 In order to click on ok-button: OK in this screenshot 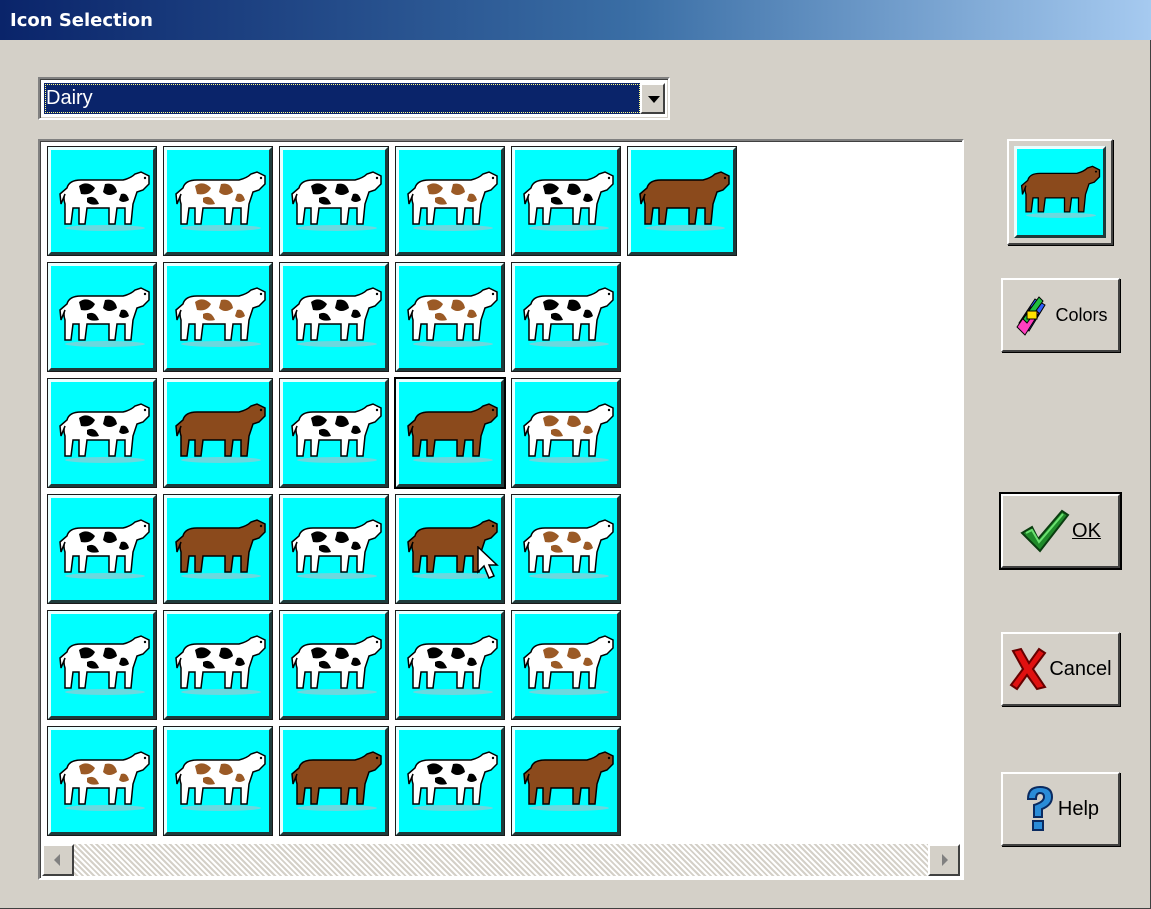, I will do `click(1060, 531)`.